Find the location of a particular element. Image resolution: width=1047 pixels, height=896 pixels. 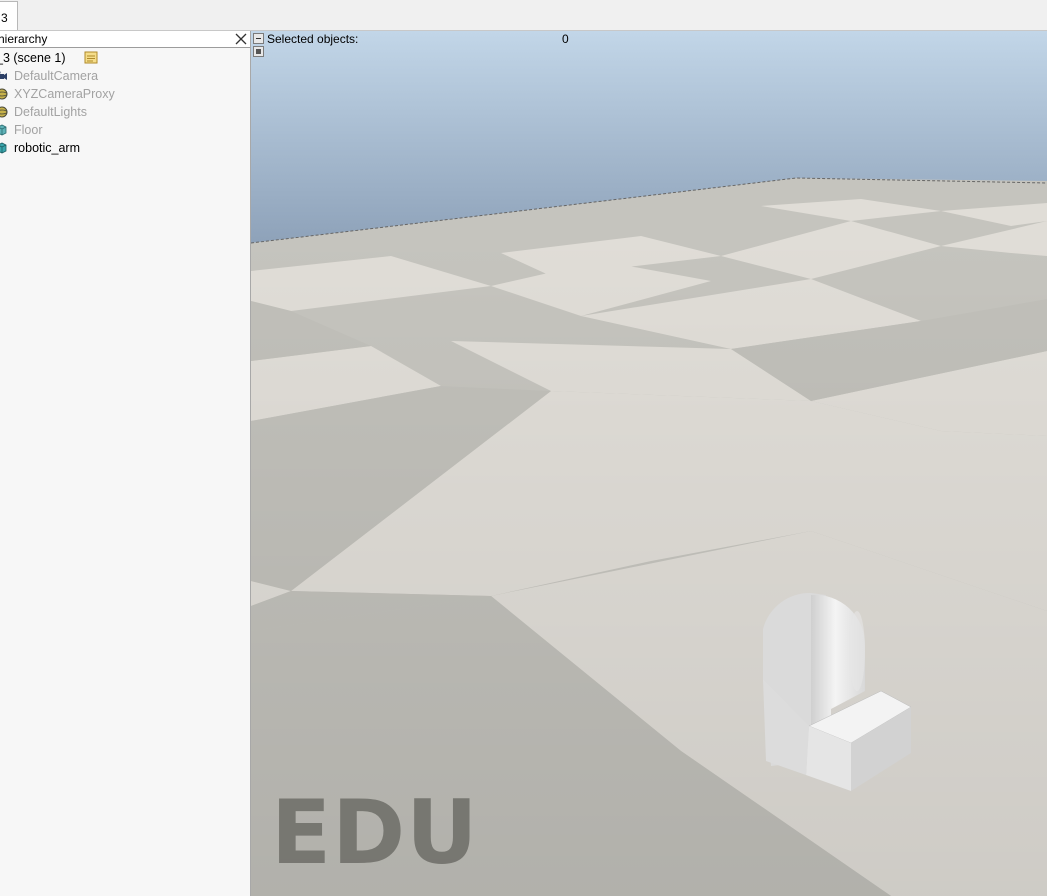

camera-icon is located at coordinates (3, 75).